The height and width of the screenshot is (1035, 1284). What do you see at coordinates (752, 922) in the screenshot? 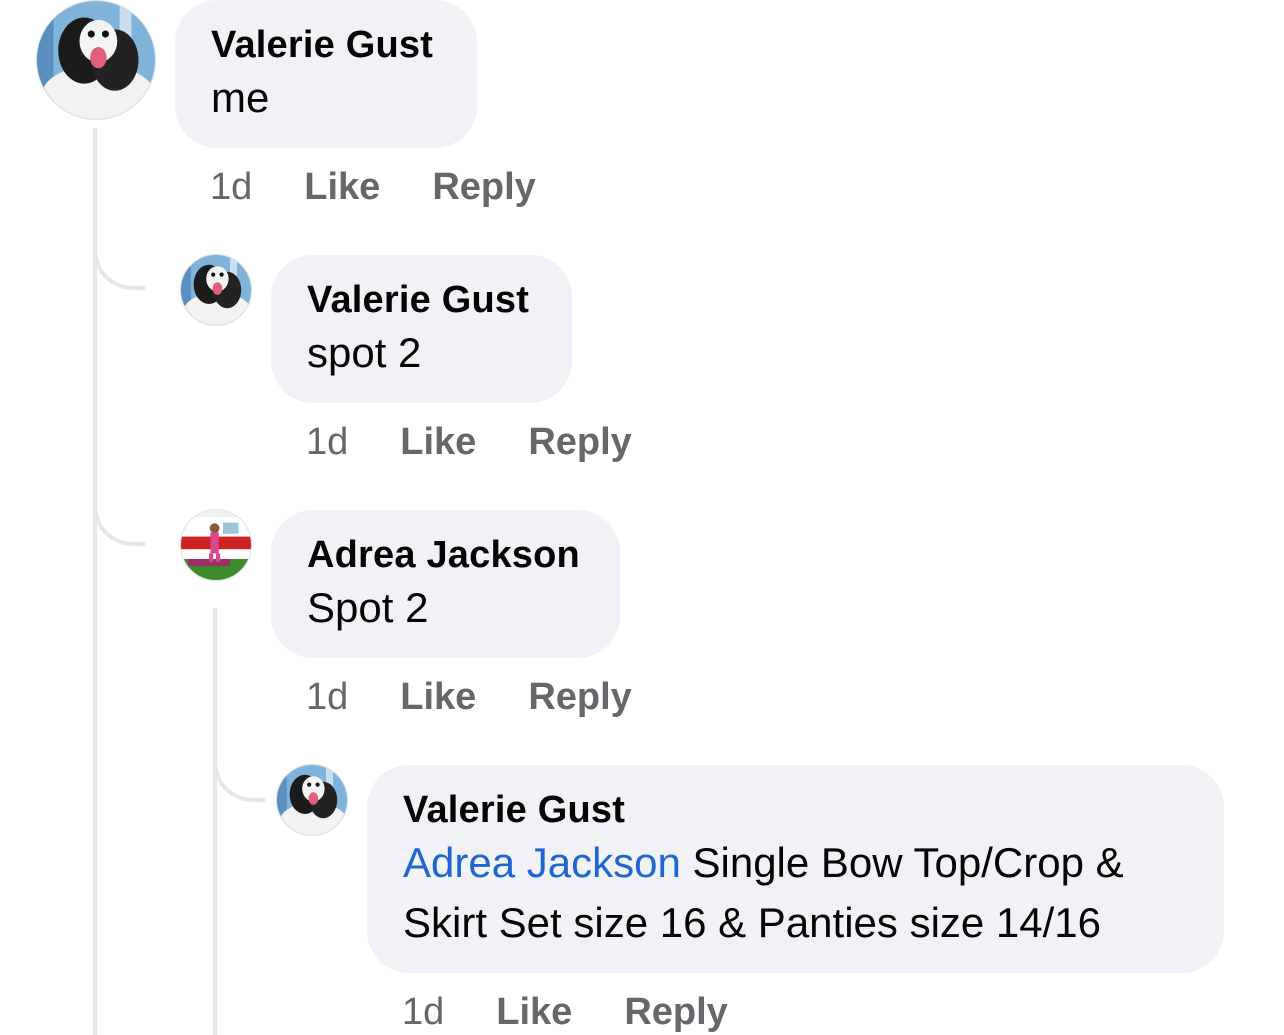
I see `comment-text-line: Skirt Set size 16 & Panties size 14/16` at bounding box center [752, 922].